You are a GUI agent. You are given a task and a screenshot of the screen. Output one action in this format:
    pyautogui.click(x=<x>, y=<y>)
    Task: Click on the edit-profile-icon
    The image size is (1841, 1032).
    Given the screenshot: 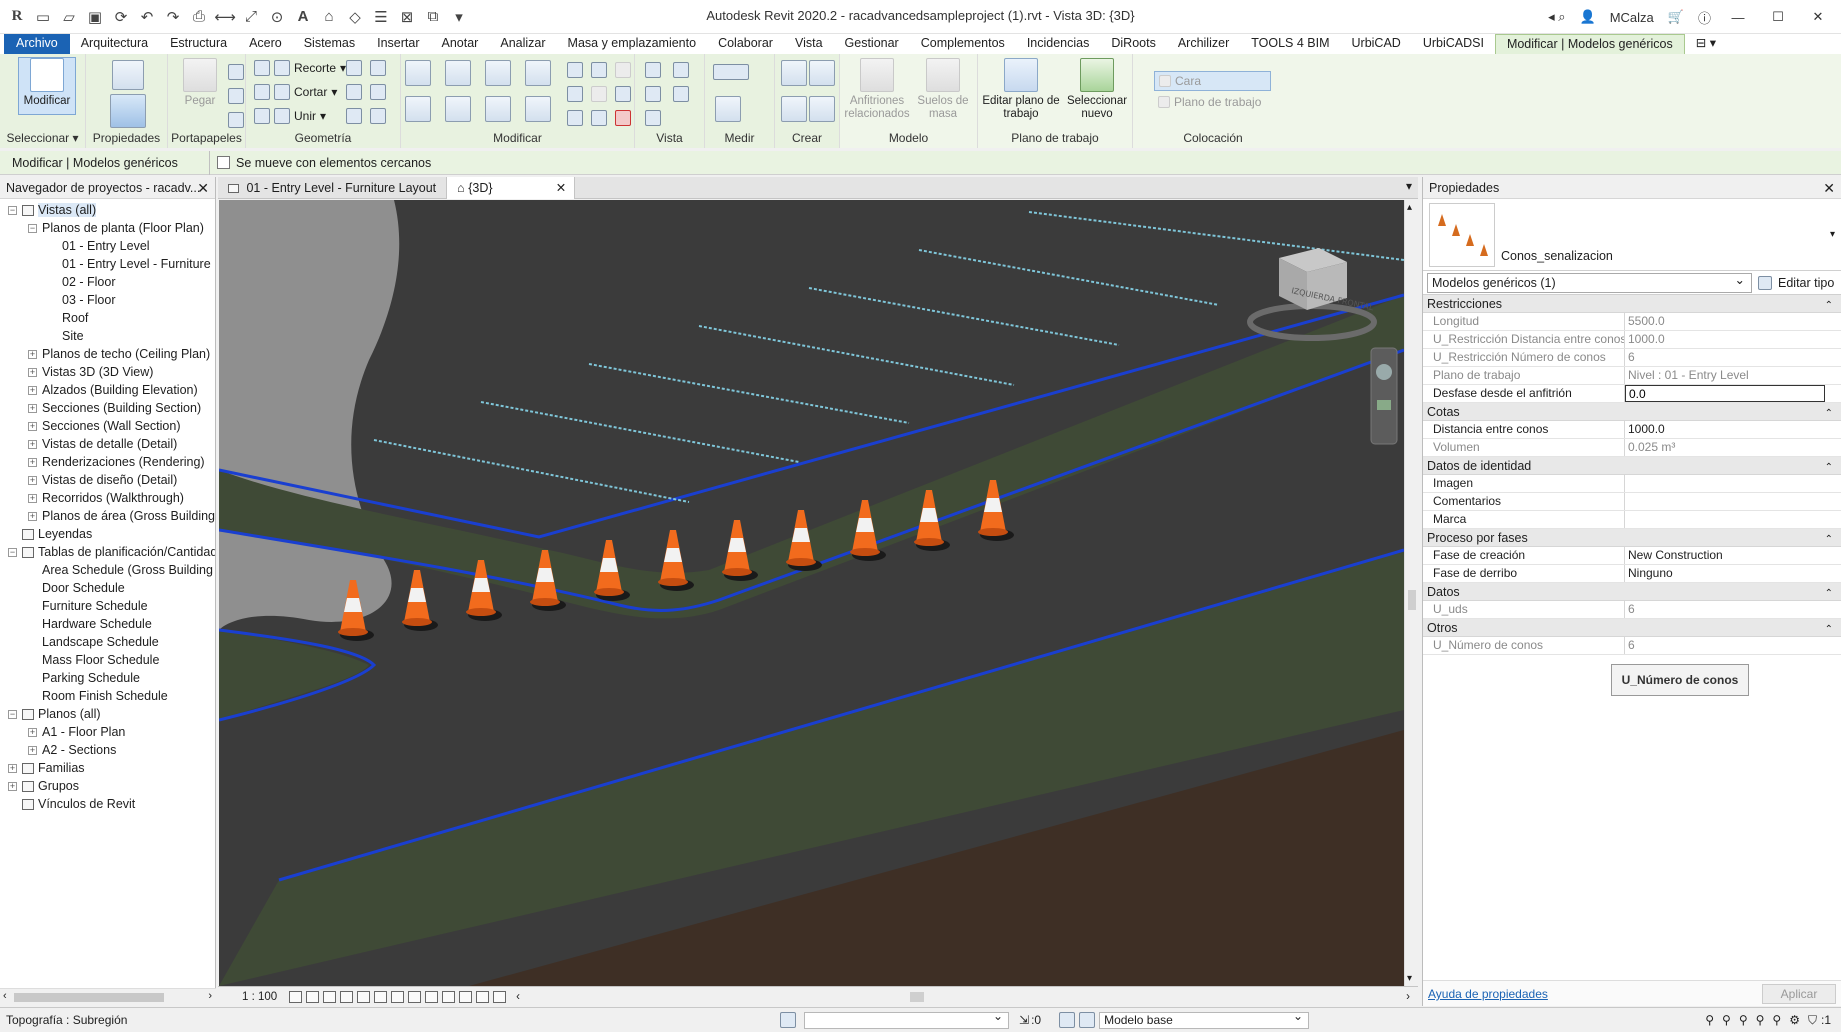 What is the action you would take?
    pyautogui.click(x=354, y=116)
    